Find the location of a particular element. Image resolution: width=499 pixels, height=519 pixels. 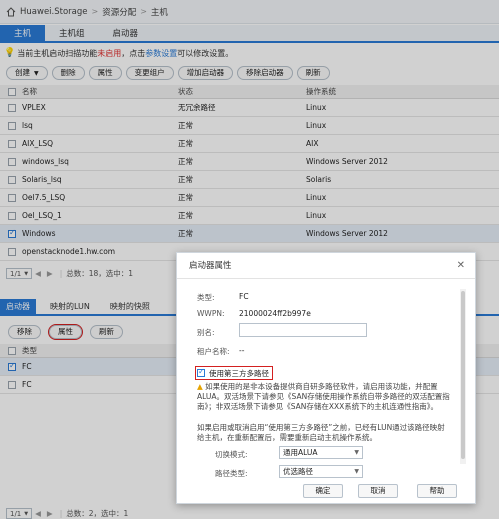

dialog-title: 启动器属性 is located at coordinates (326, 266).